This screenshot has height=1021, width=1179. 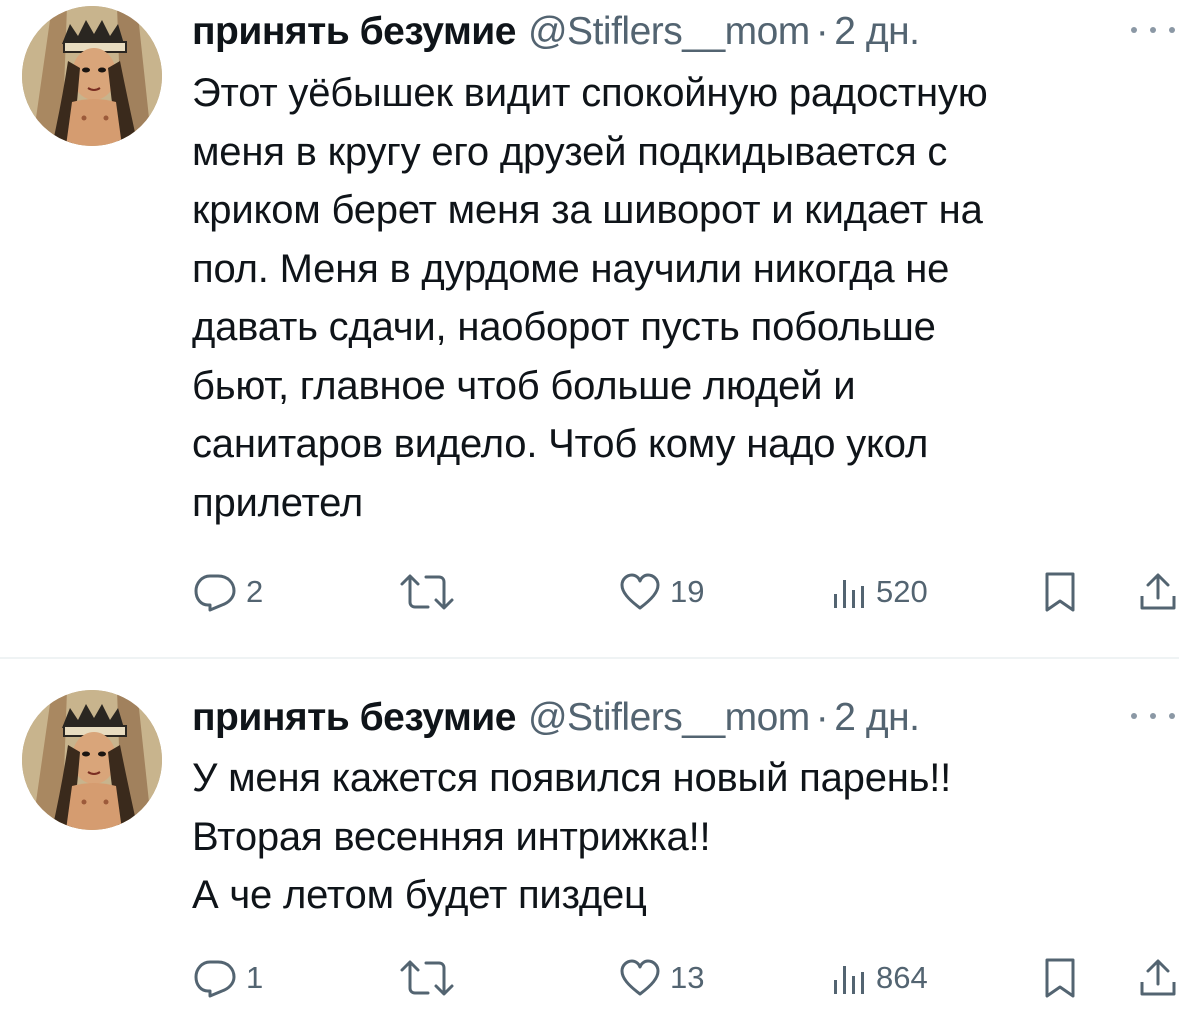 What do you see at coordinates (560, 444) in the screenshot?
I see `tweet-text-line: санитаров видело. Чтоб кому надо укол` at bounding box center [560, 444].